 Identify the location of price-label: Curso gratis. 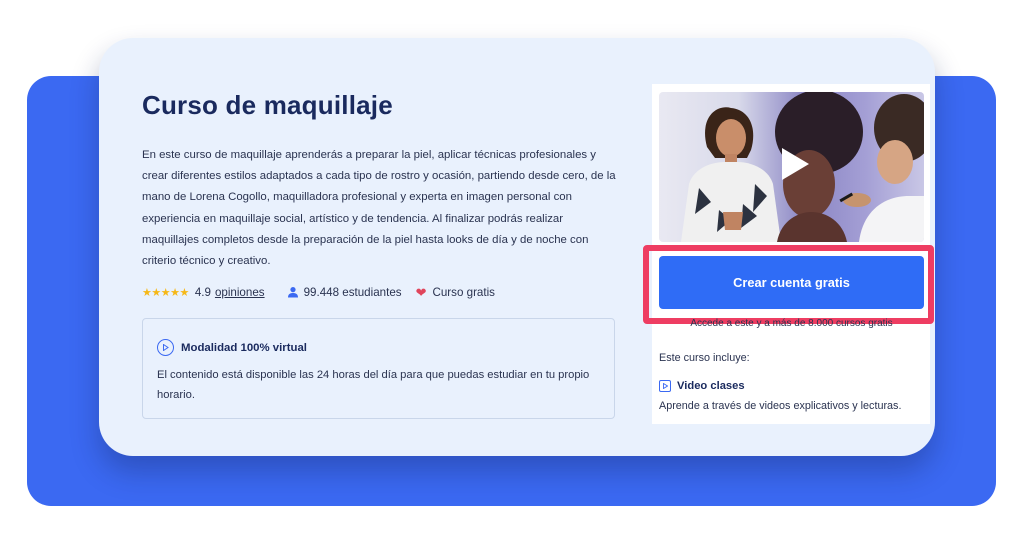
(463, 292).